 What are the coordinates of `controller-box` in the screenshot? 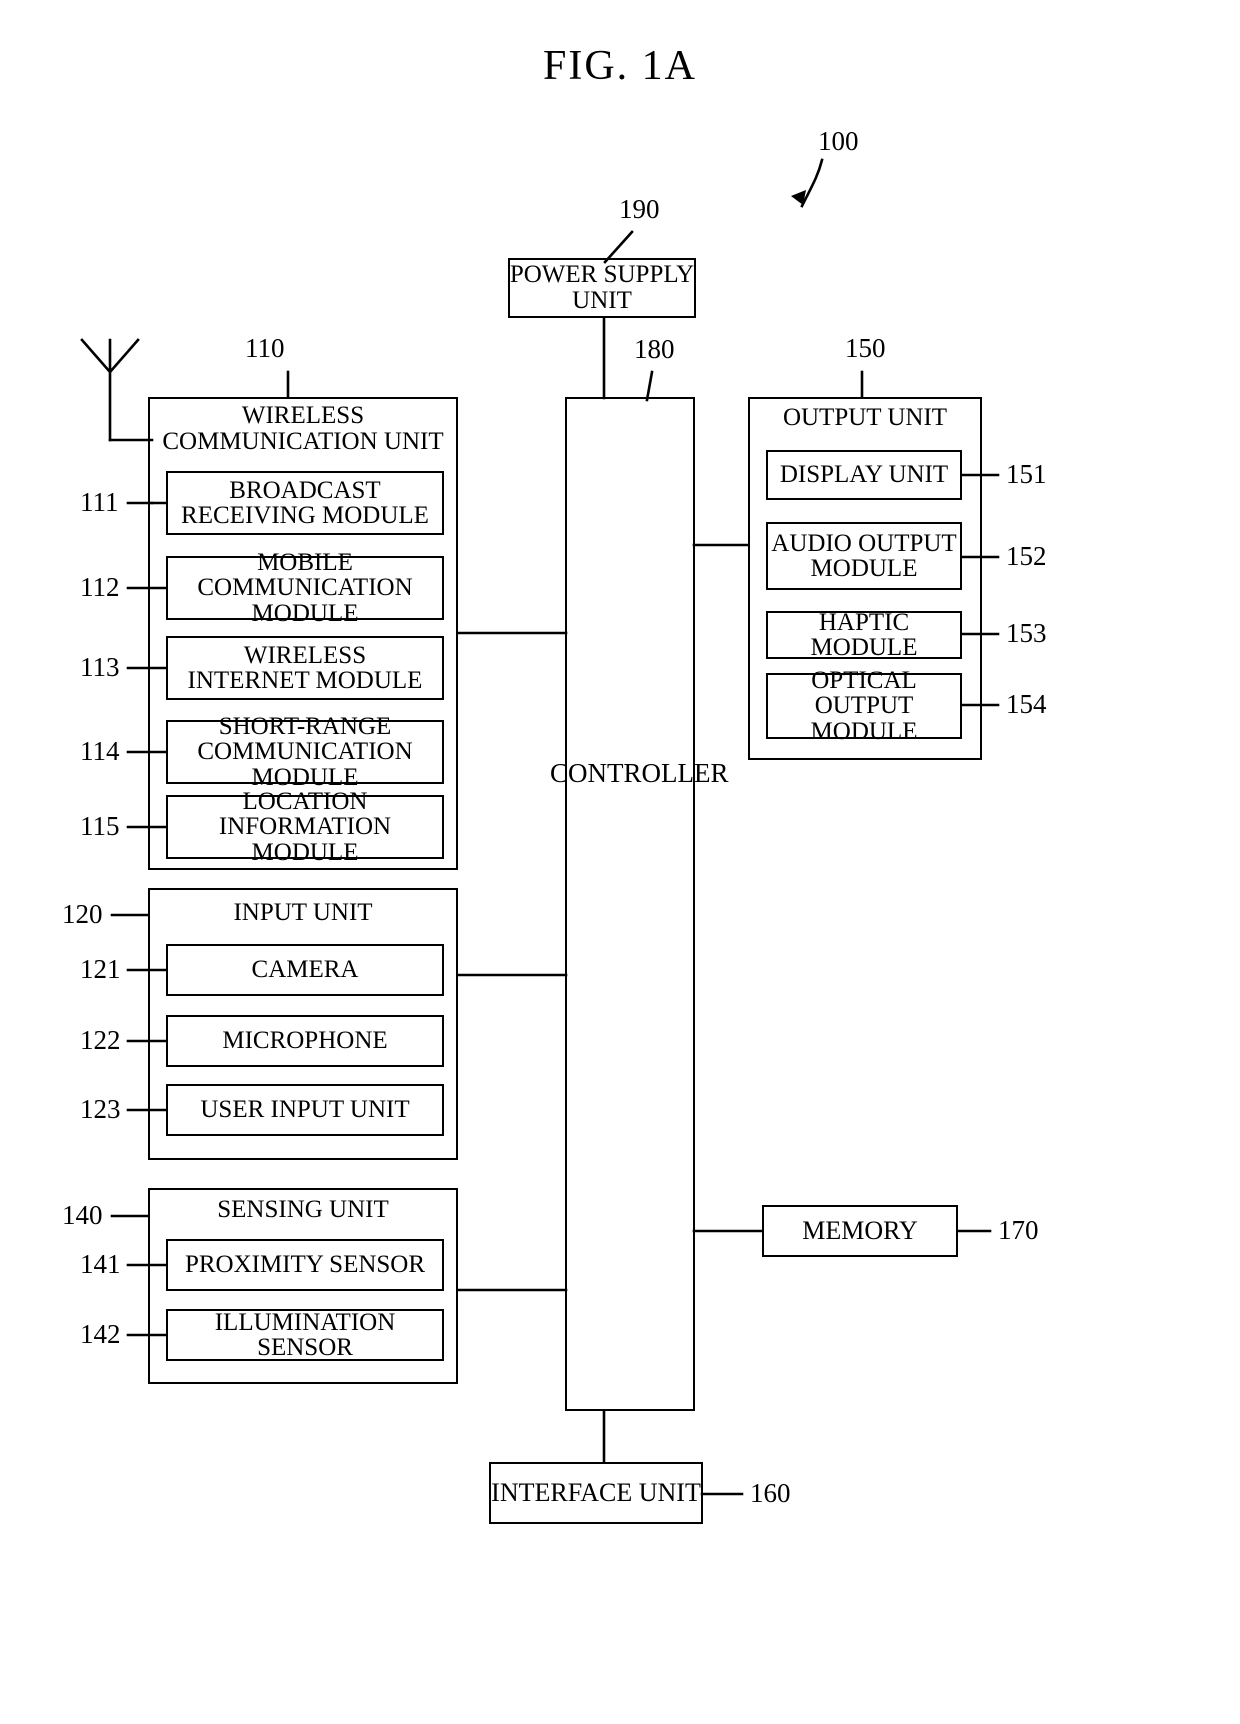 It's located at (630, 904).